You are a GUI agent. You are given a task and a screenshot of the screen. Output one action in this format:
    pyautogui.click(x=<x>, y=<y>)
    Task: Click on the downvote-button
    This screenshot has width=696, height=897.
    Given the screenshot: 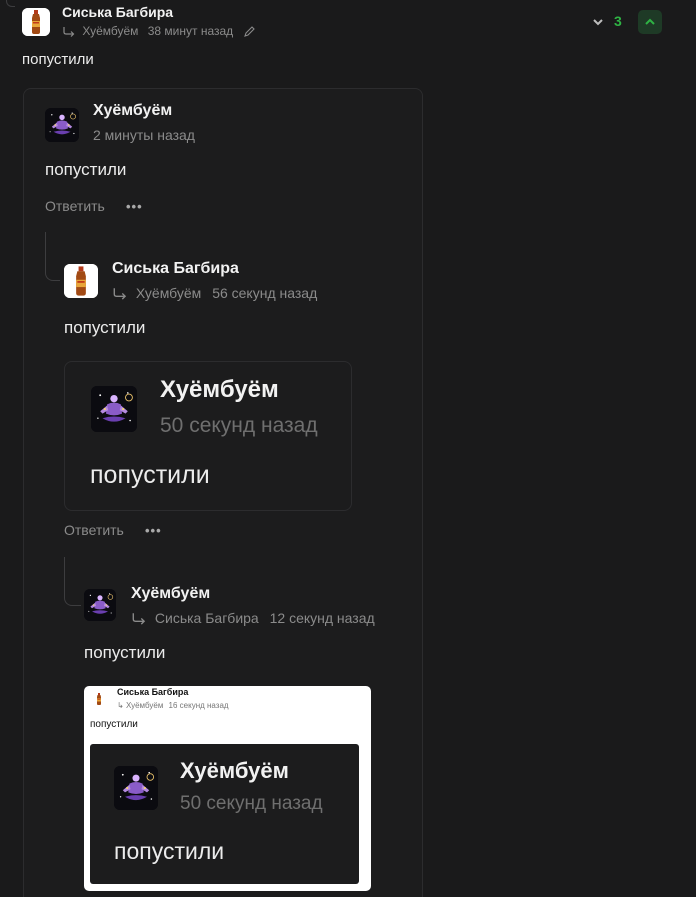 What is the action you would take?
    pyautogui.click(x=598, y=22)
    